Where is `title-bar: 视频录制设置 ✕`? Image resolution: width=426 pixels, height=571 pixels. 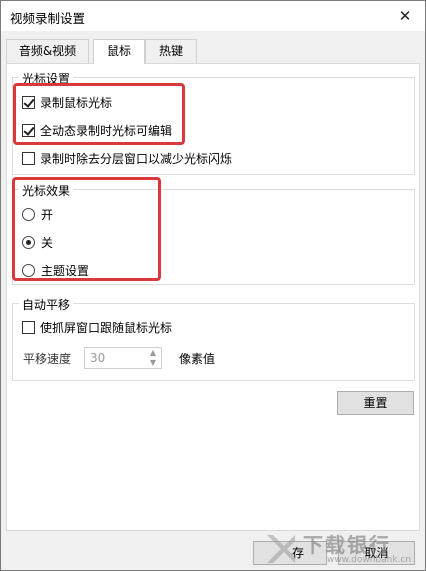
title-bar: 视频录制设置 ✕ is located at coordinates (213, 16).